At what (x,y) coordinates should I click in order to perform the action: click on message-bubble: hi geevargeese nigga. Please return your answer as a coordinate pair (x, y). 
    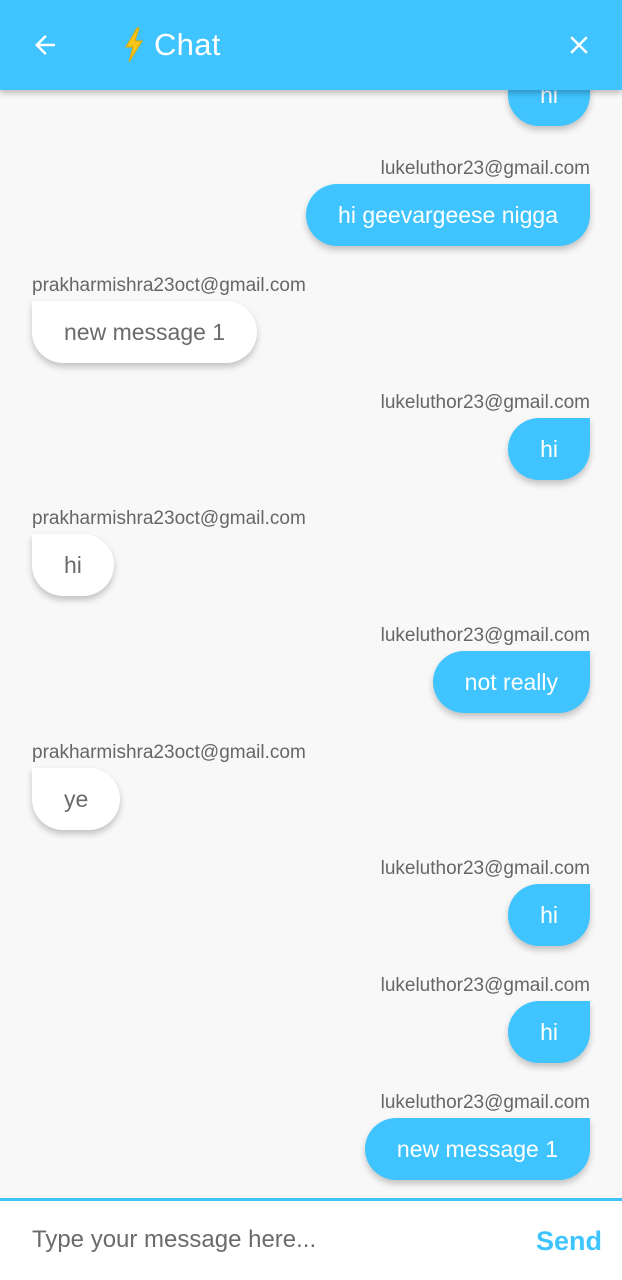
    Looking at the image, I should click on (448, 215).